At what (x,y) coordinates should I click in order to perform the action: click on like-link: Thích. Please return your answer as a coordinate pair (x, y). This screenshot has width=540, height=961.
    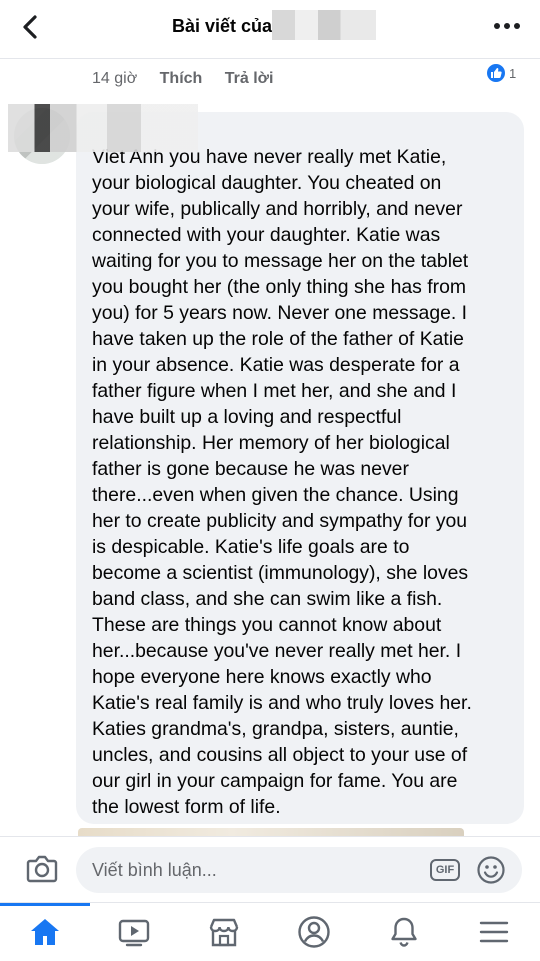
    Looking at the image, I should click on (181, 78).